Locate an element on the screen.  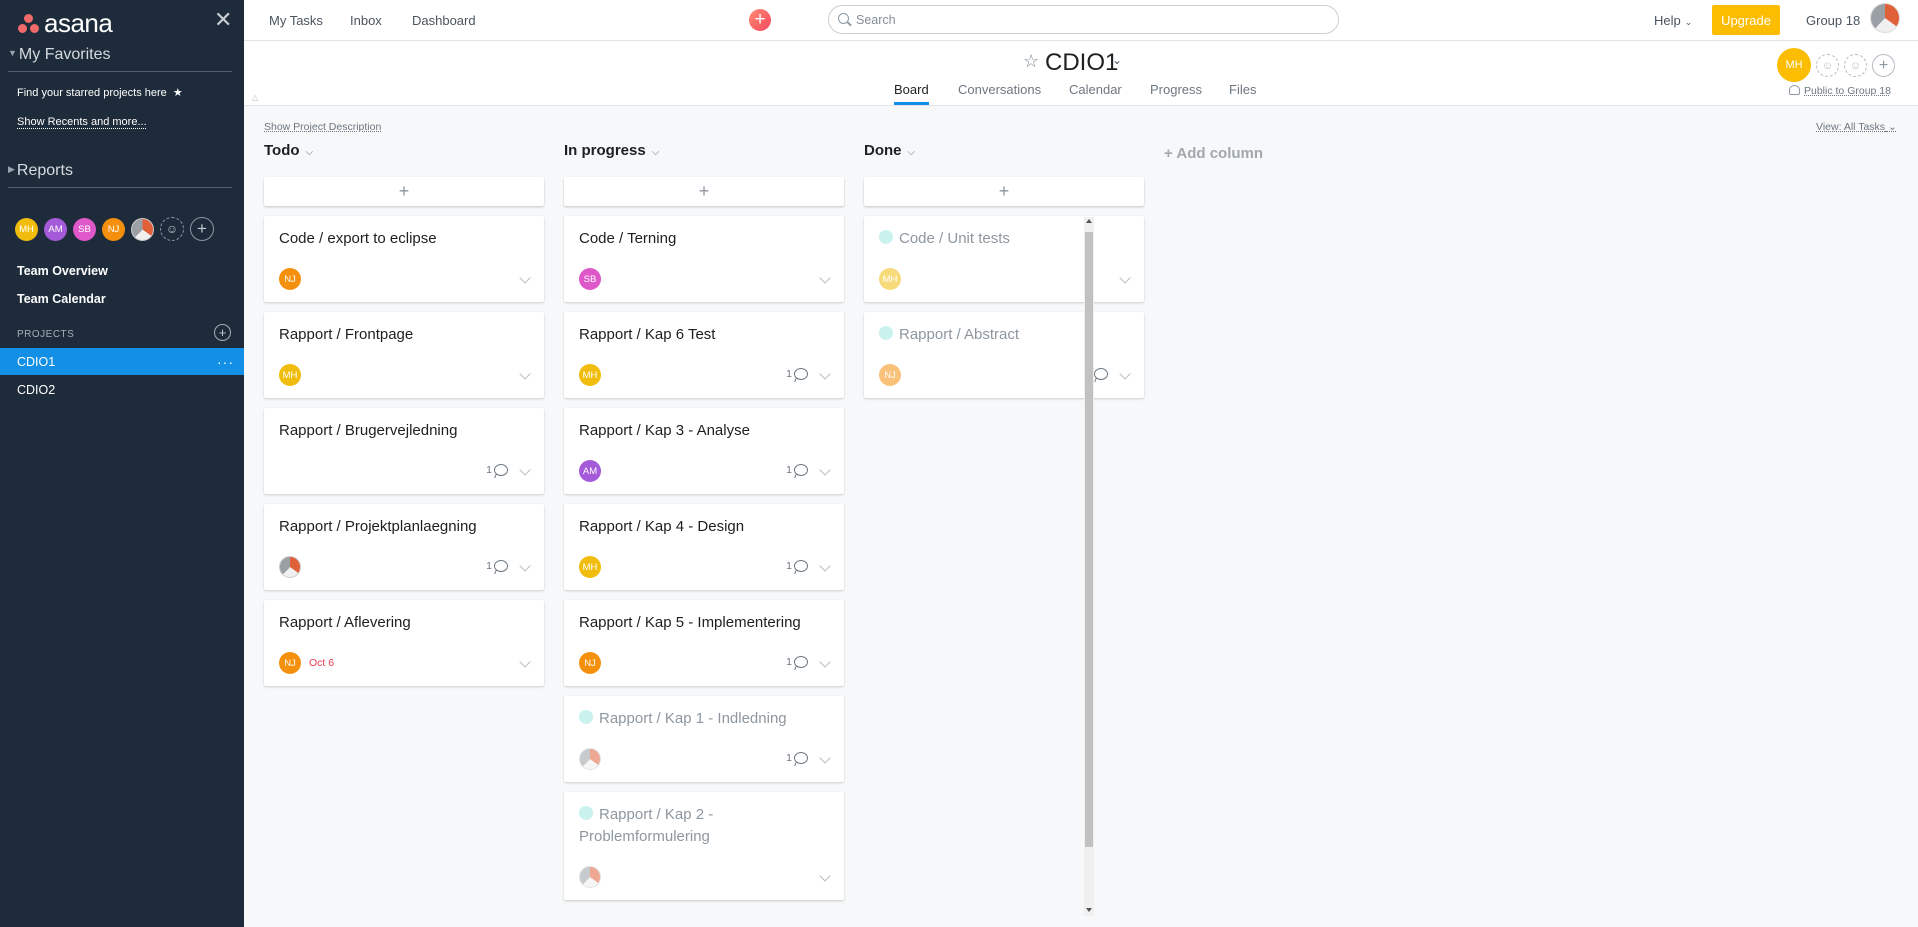
scroll-down-icon is located at coordinates (1089, 910).